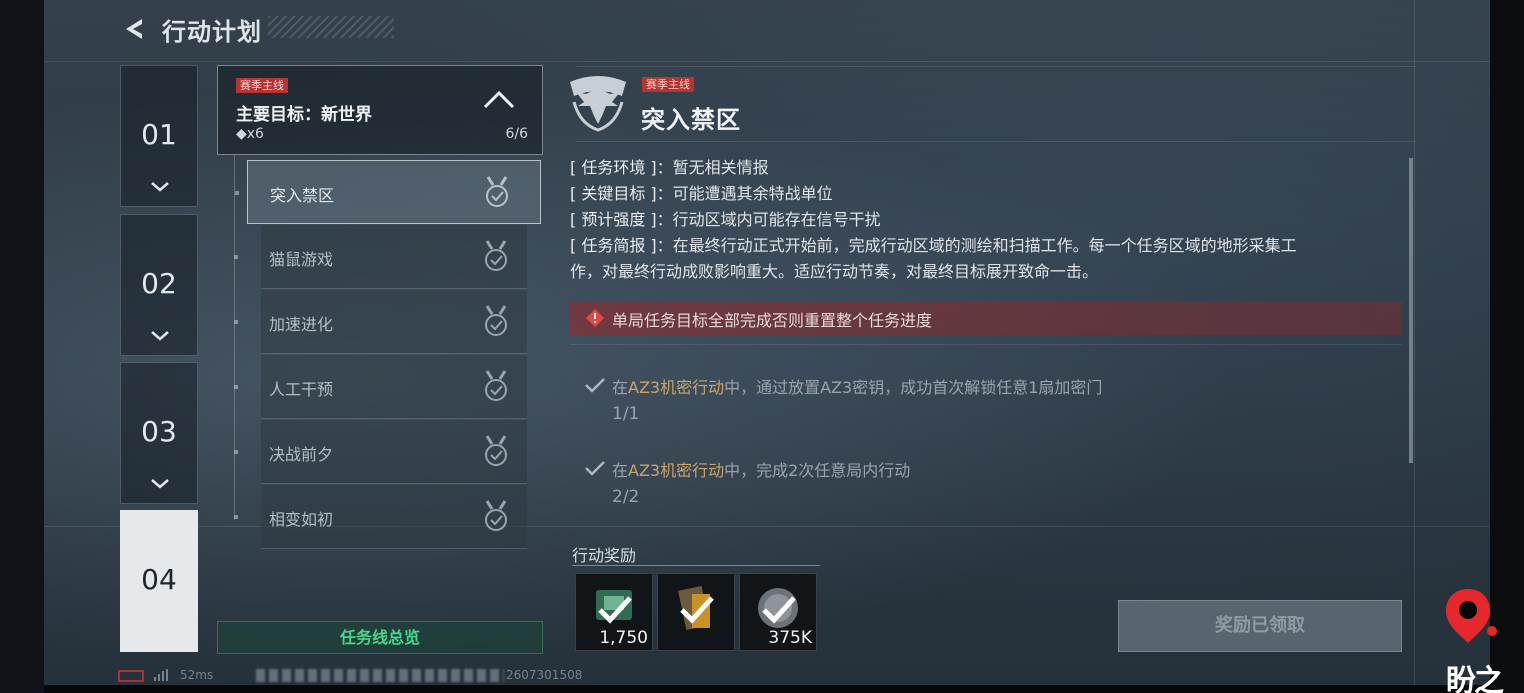 This screenshot has width=1524, height=693. Describe the element at coordinates (669, 167) in the screenshot. I see `info-row-environment: [ 任务环境 ]：暂无相关情报` at that location.